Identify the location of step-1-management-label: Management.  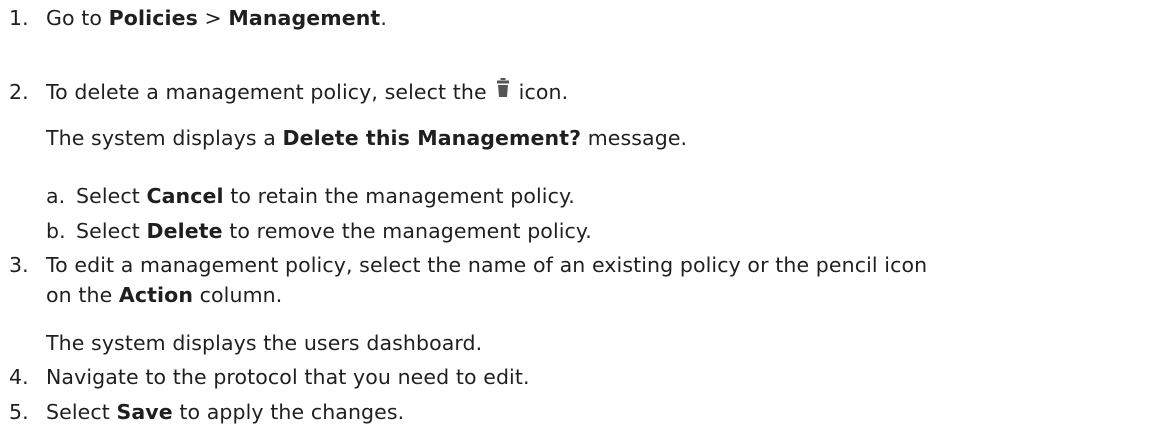
(304, 18).